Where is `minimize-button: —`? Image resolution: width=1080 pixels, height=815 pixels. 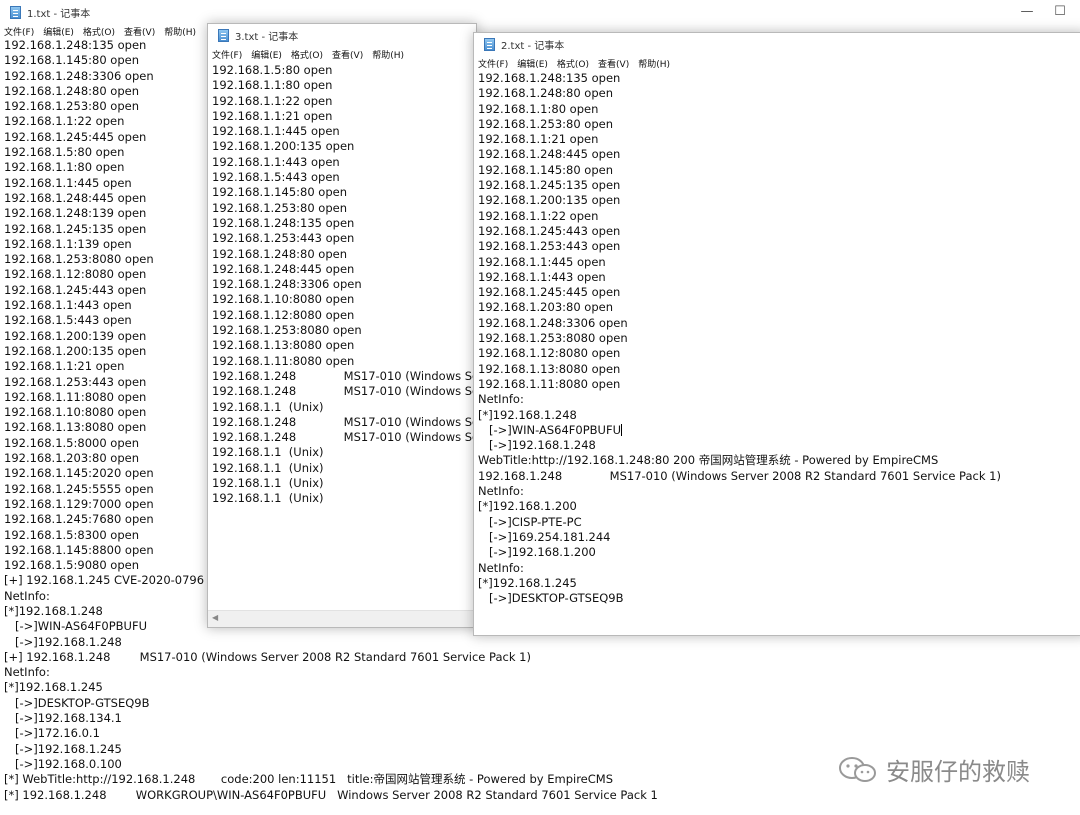 minimize-button: — is located at coordinates (1027, 11).